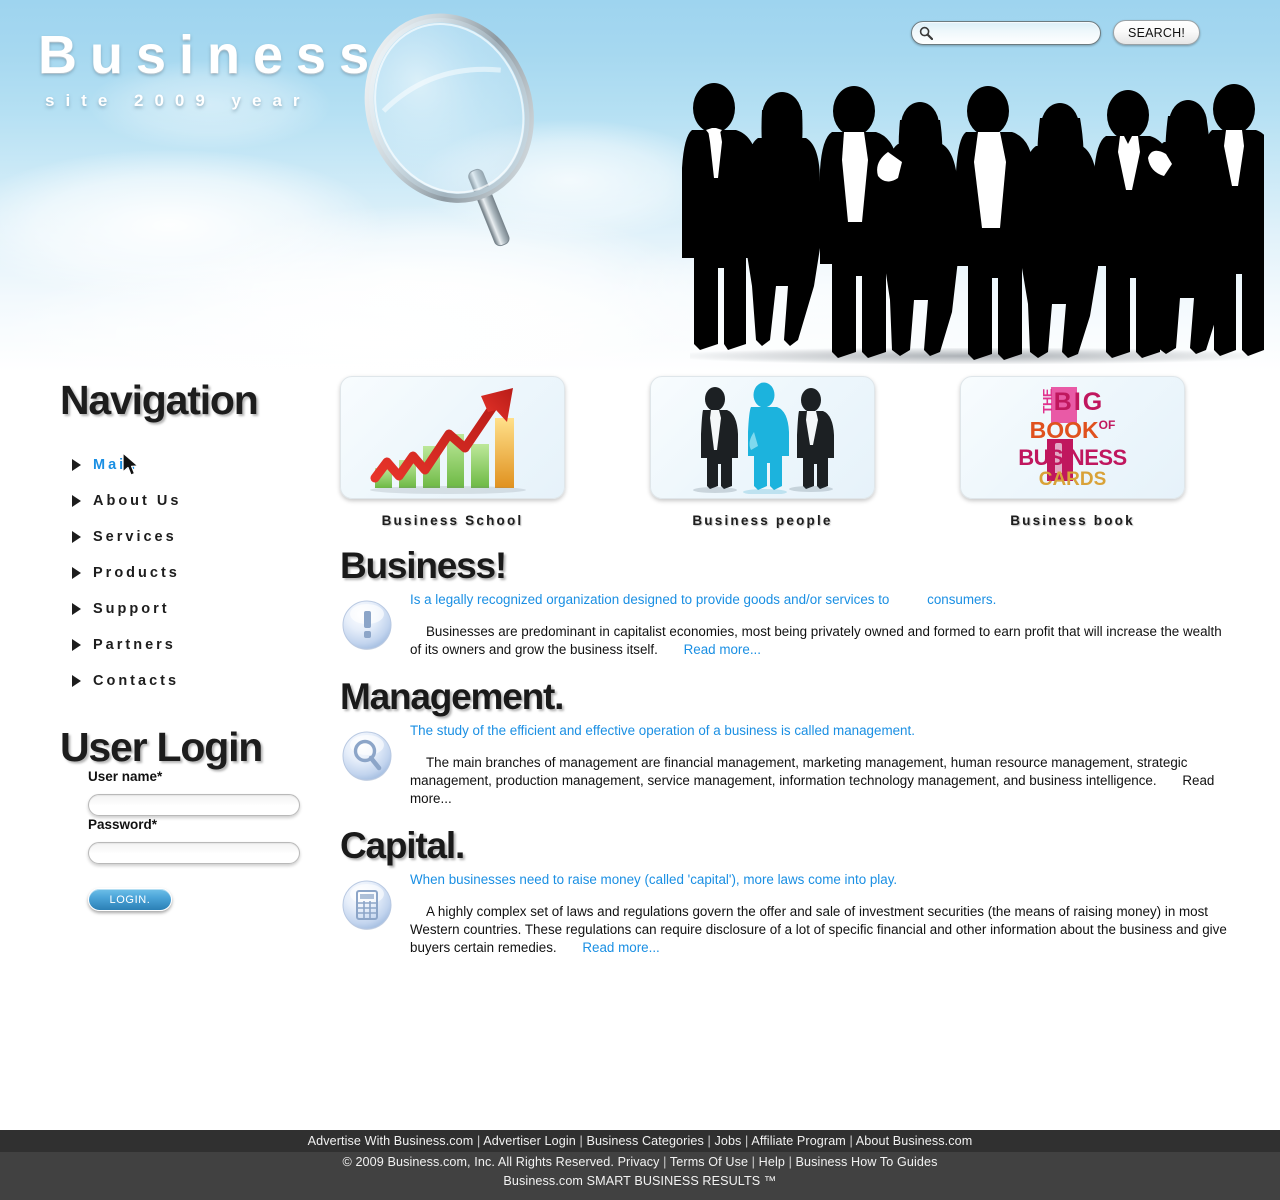 This screenshot has height=1200, width=1280. I want to click on search-area: SEARCH!, so click(1055, 32).